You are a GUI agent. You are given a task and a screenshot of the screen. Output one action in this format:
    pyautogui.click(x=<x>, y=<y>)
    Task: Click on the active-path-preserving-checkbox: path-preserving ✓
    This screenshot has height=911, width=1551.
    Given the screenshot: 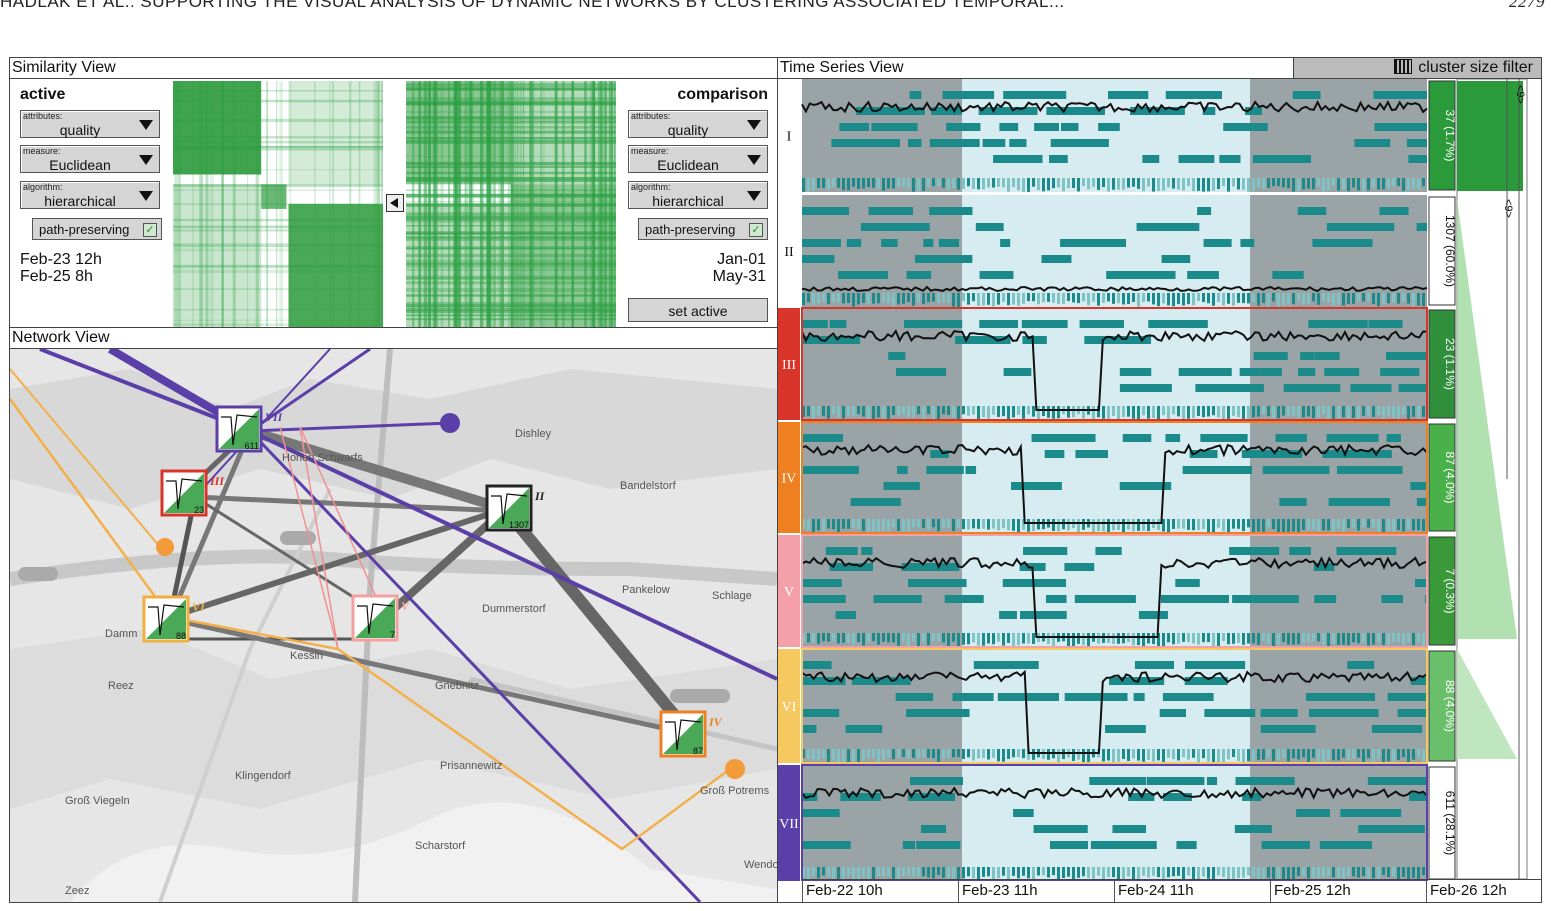 What is the action you would take?
    pyautogui.click(x=97, y=229)
    